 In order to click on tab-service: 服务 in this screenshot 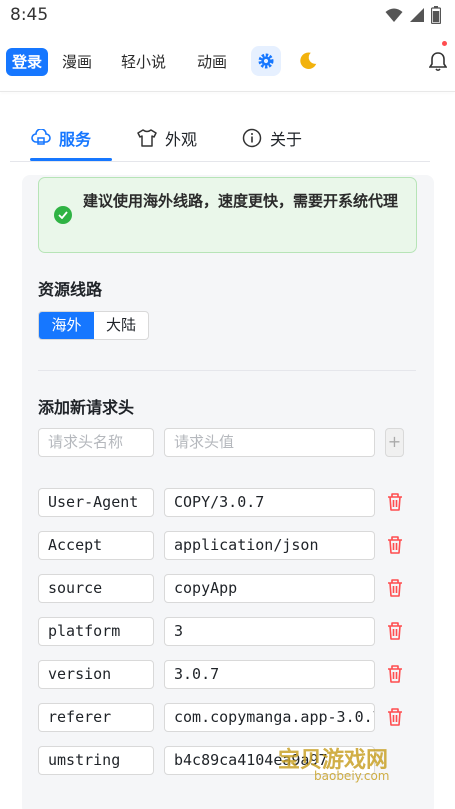, I will do `click(61, 138)`.